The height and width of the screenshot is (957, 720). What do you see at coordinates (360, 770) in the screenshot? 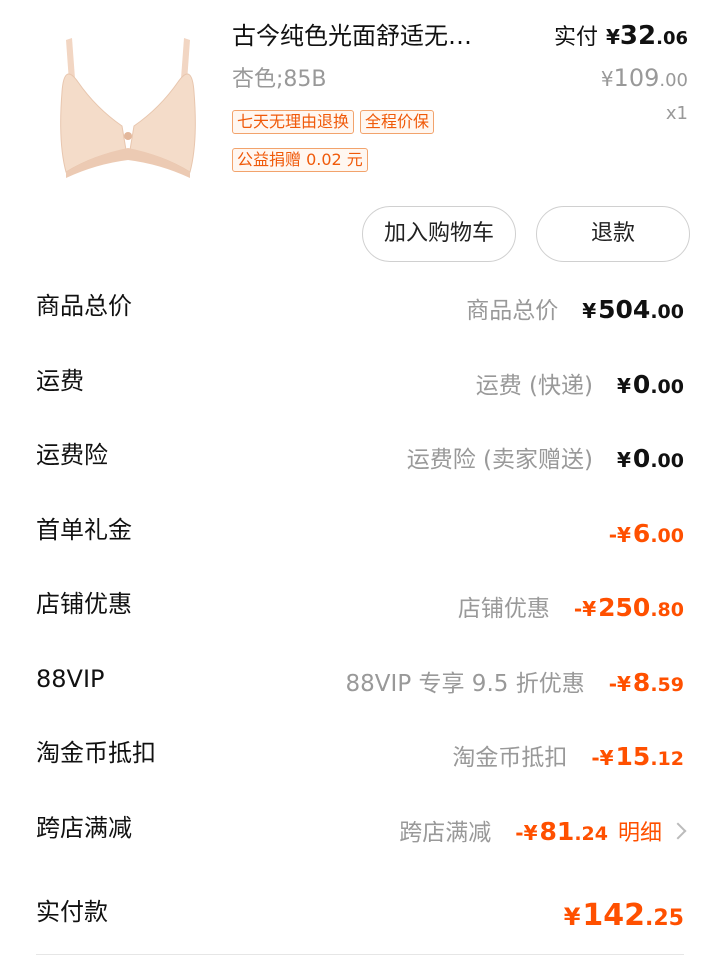
I see `fee-row: 淘金币抵扣 淘金币抵扣 -¥ 15.12` at bounding box center [360, 770].